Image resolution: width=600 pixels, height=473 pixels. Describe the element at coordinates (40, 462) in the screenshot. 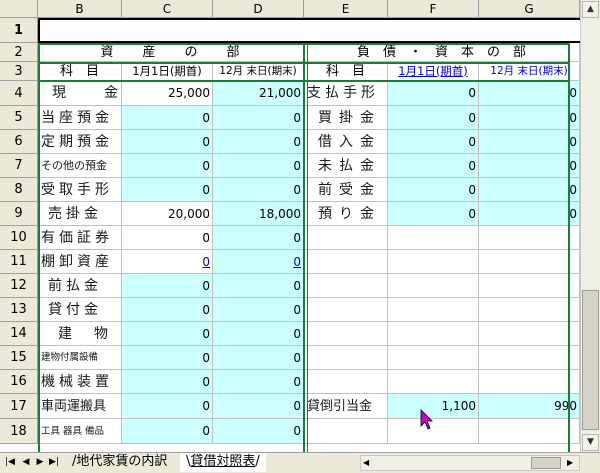

I see `next-sheet-icon: ▶` at that location.